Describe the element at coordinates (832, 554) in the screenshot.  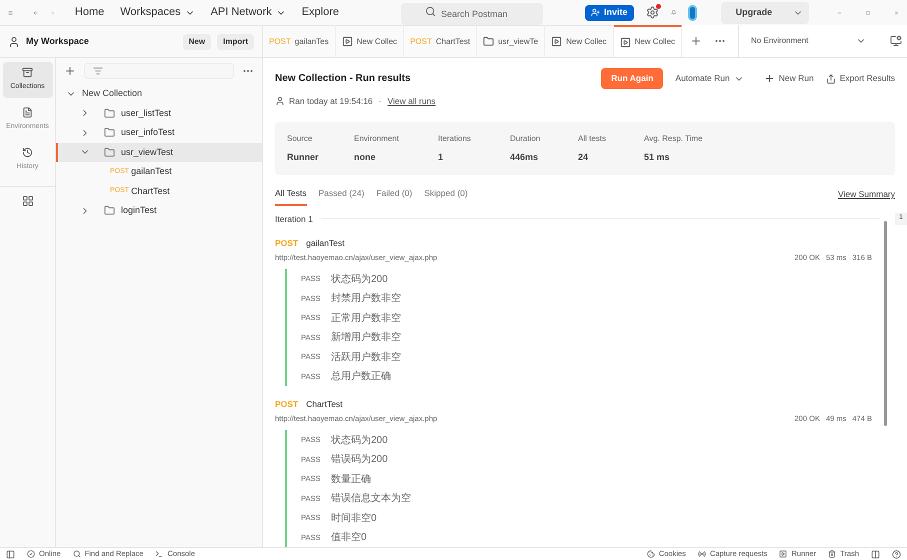
I see `trash-icon` at that location.